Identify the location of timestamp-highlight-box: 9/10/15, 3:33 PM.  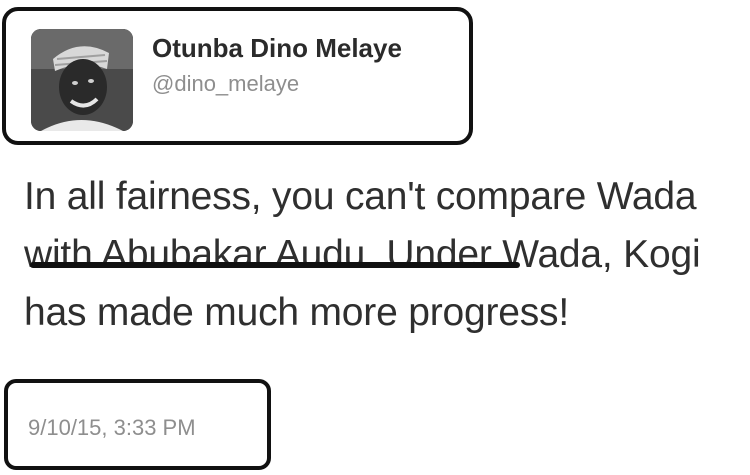
(137, 424).